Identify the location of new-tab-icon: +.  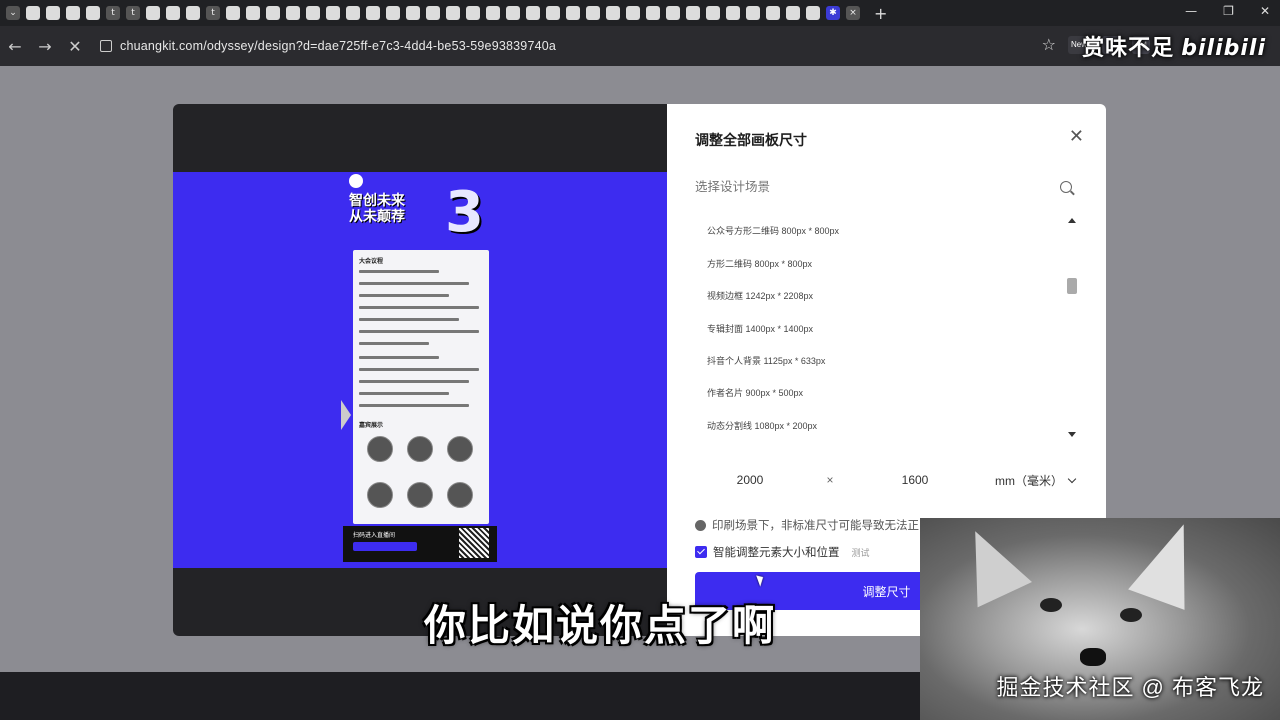
(880, 13).